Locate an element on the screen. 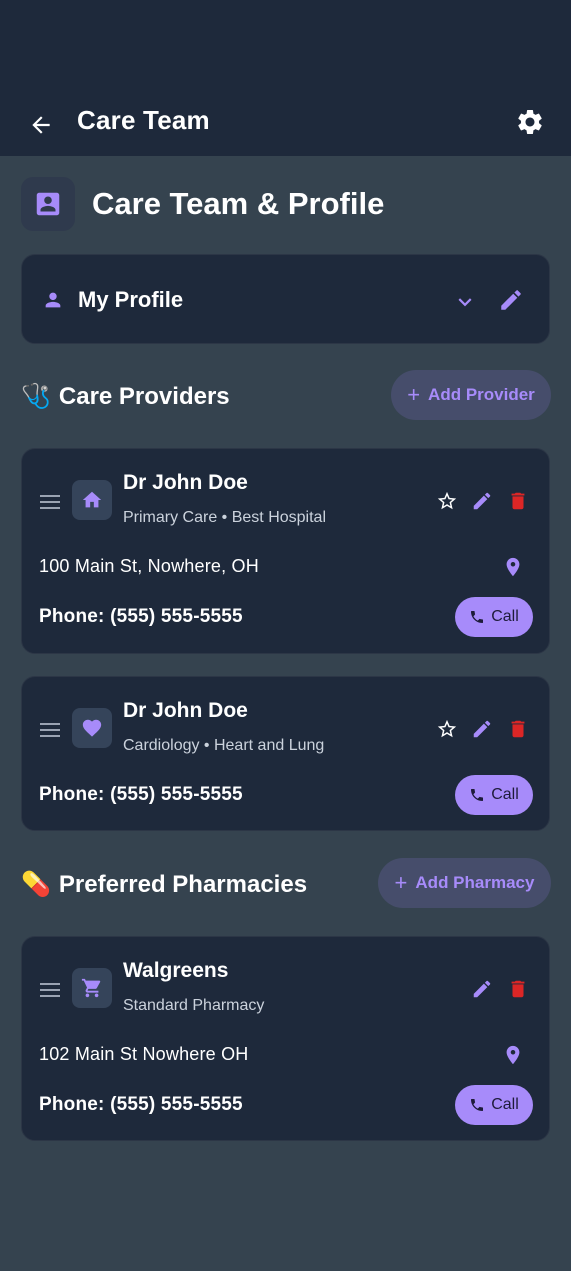 The image size is (571, 1271). my-profile-card: My Profile is located at coordinates (285, 299).